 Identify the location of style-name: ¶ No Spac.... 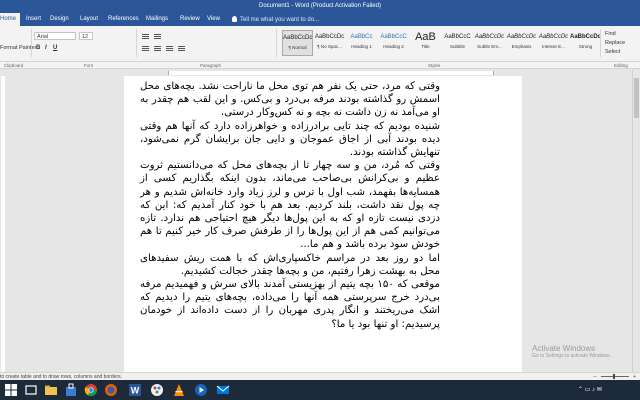
(329, 46).